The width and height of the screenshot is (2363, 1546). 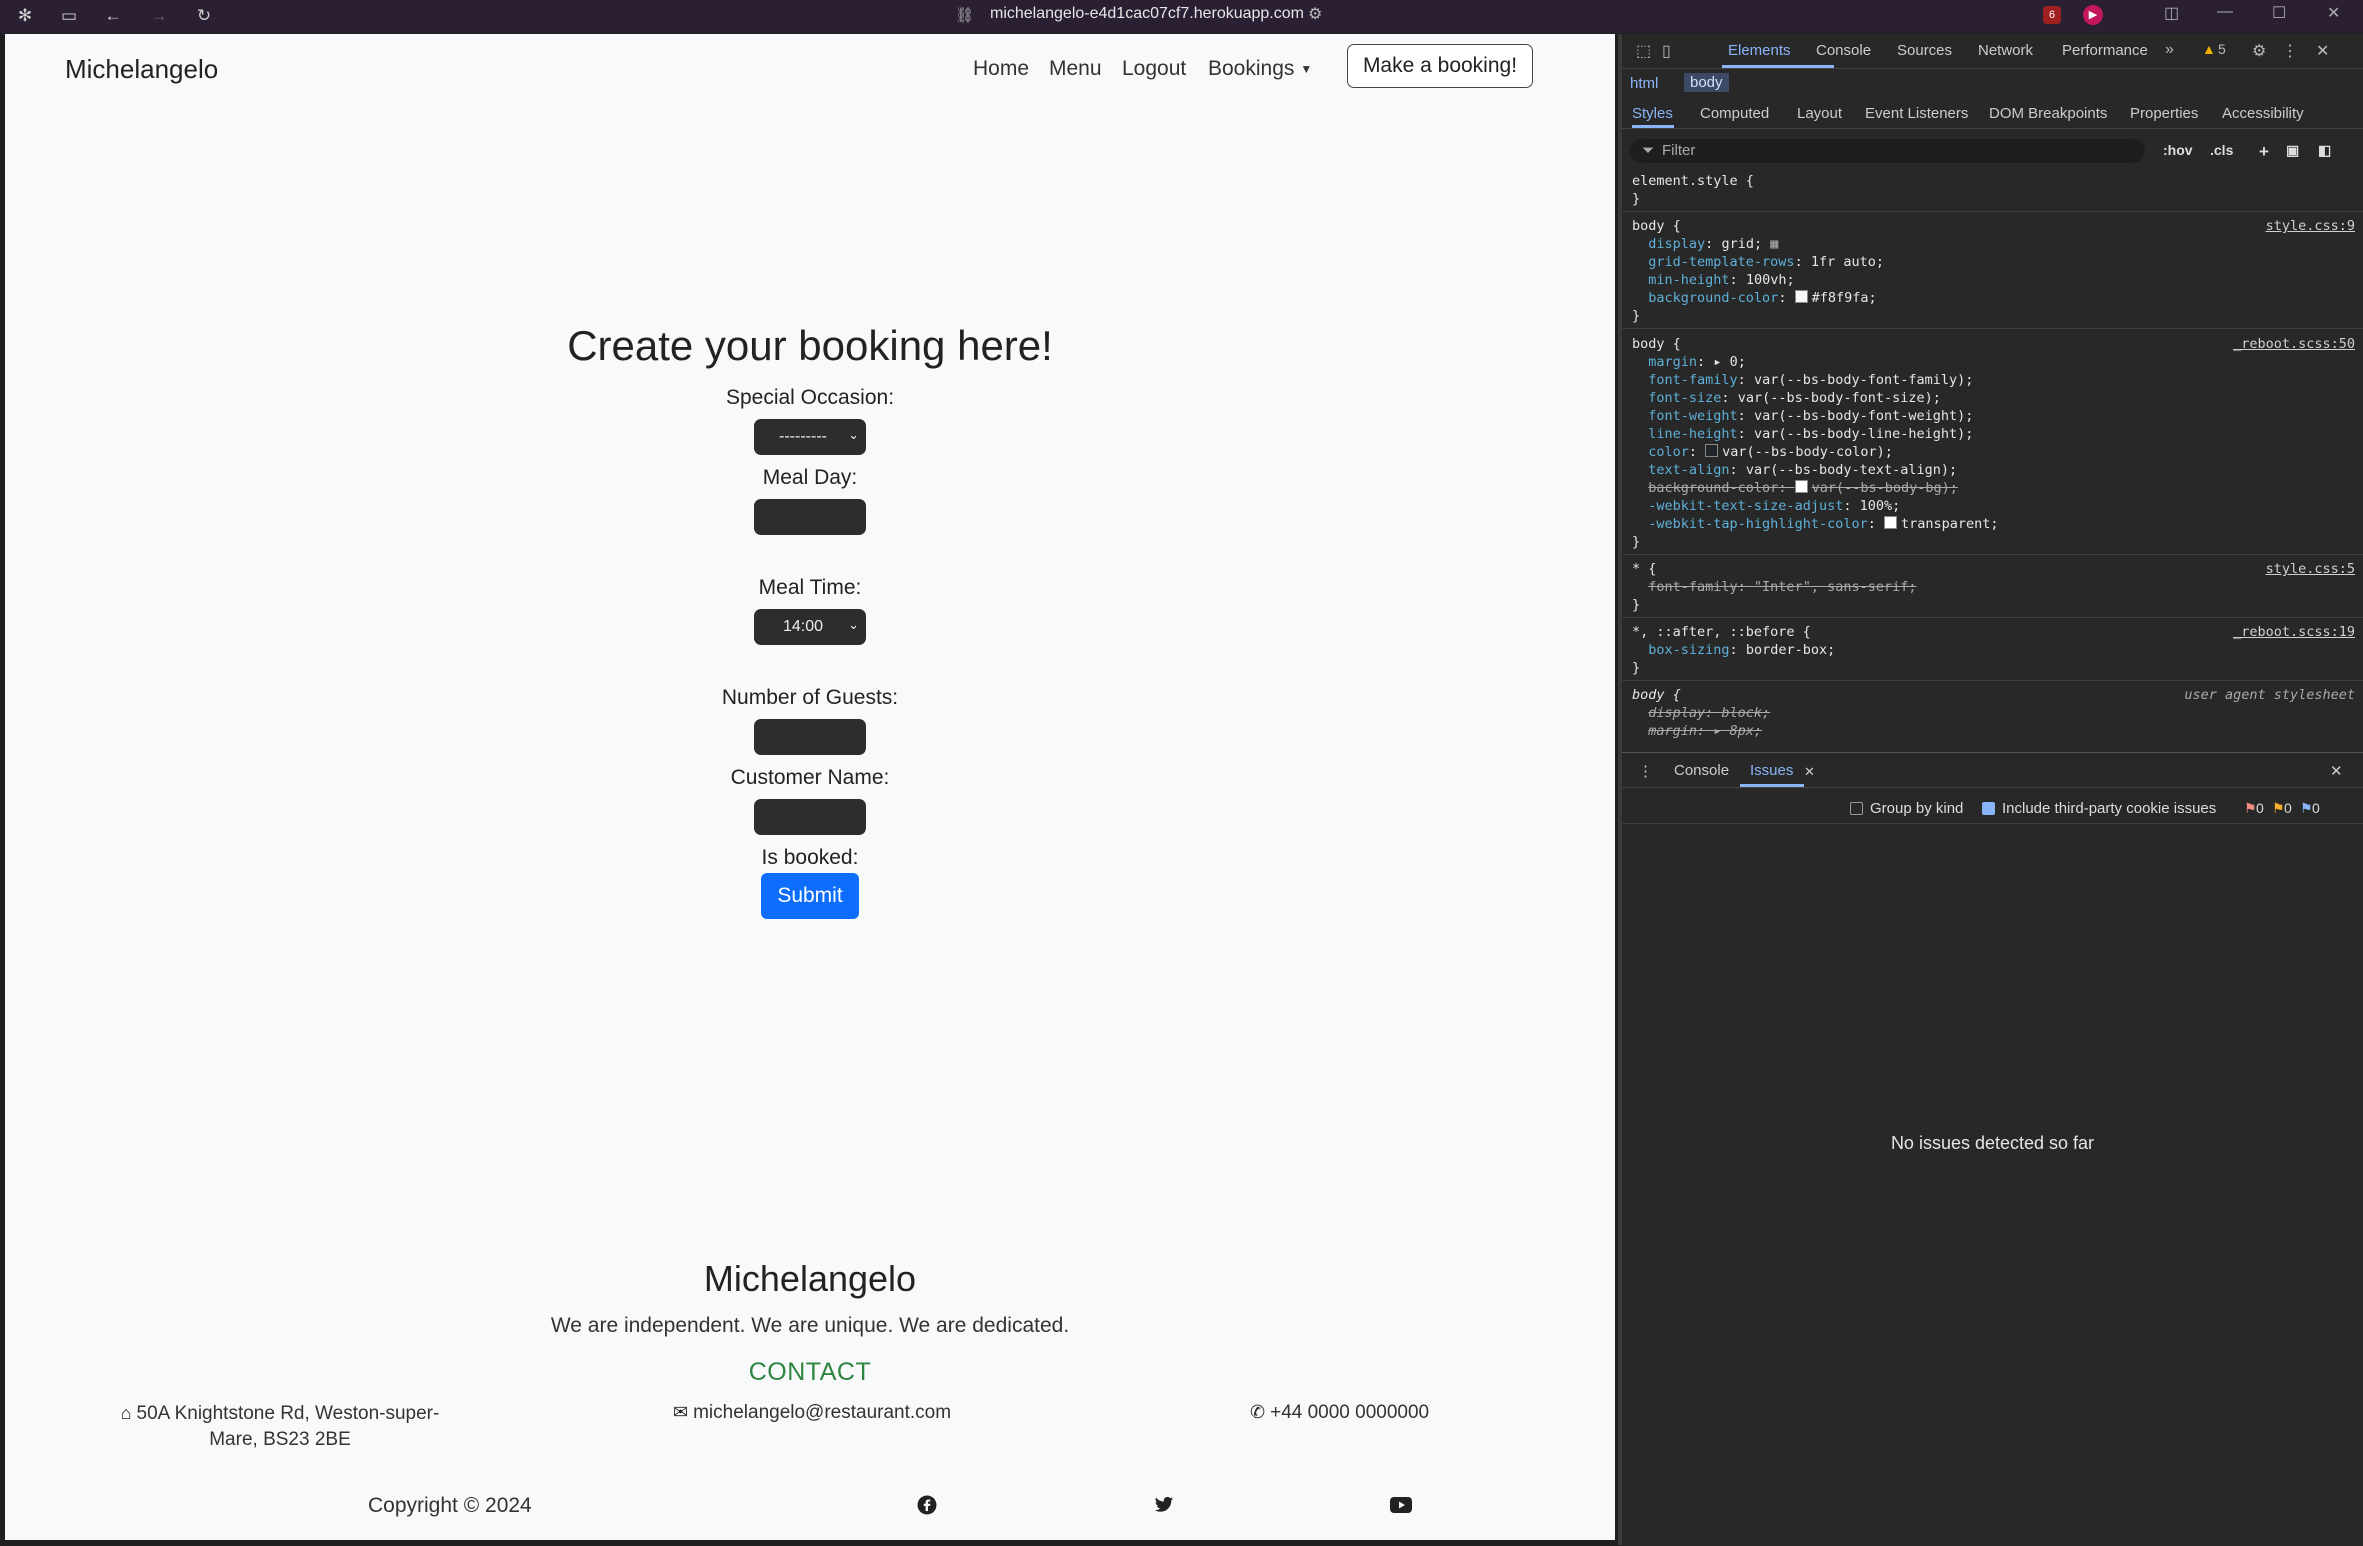 I want to click on address-line-2: Mare, BS23 2BE, so click(x=280, y=1439).